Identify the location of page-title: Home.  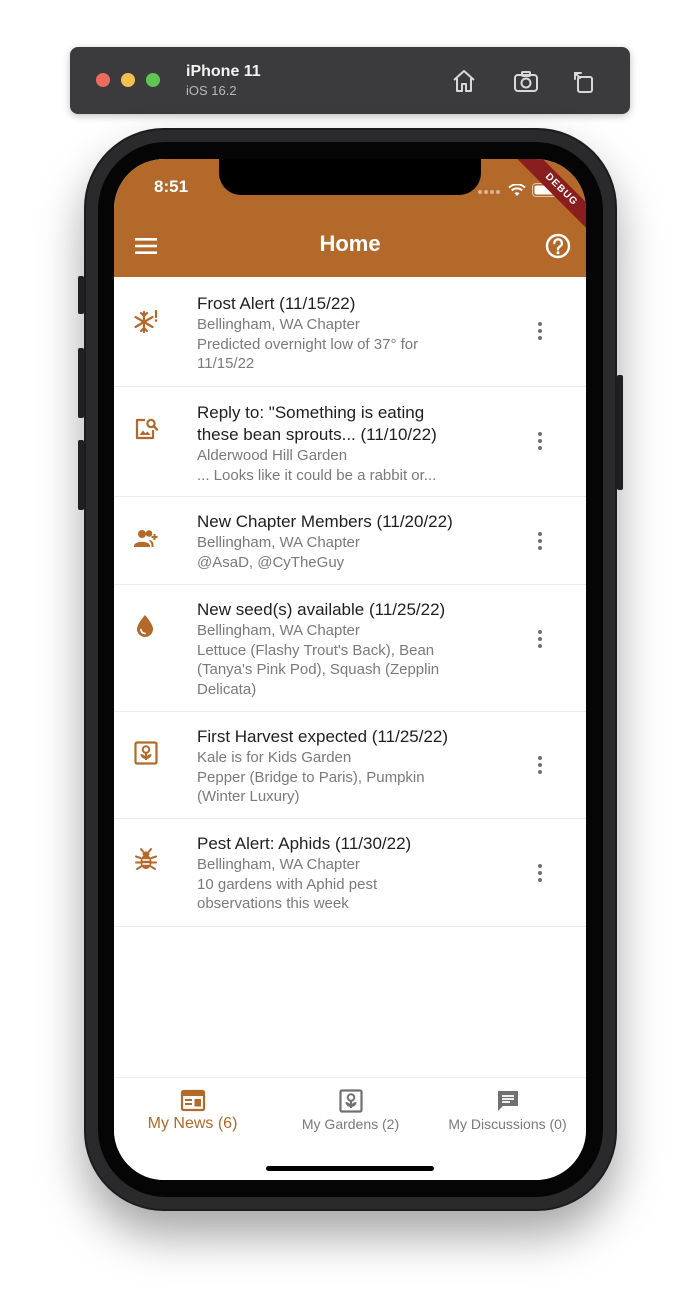
(350, 243).